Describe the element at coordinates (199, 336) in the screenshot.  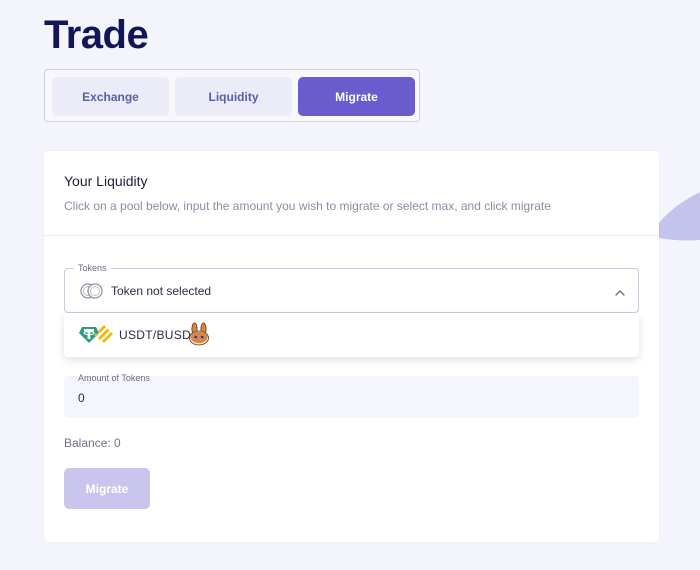
I see `pancakeswap-bunny-icon` at that location.